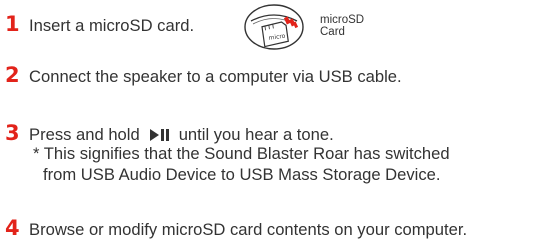  I want to click on step-3-text: Press and hold until you hear a tone., so click(181, 134).